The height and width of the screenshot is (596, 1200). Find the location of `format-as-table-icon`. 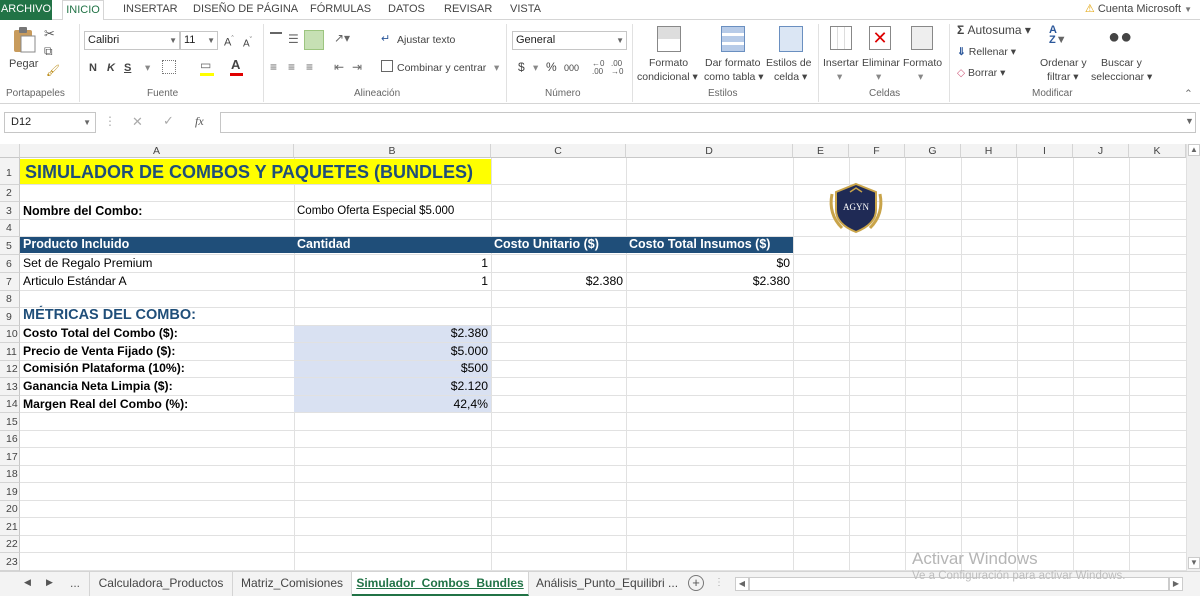

format-as-table-icon is located at coordinates (733, 39).